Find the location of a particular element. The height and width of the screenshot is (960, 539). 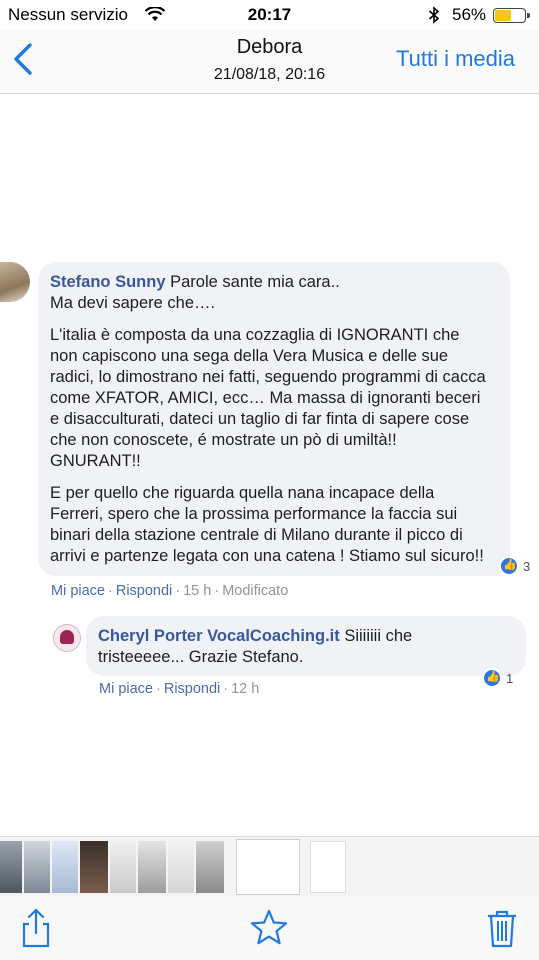

status-bar: Nessun servizio 20:17 56% is located at coordinates (269, 15).